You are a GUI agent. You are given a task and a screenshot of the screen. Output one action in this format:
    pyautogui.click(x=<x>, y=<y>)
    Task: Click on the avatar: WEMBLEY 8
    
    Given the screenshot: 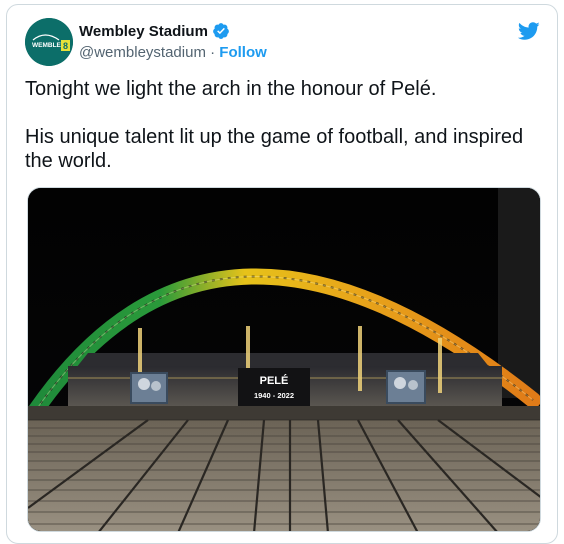 What is the action you would take?
    pyautogui.click(x=49, y=42)
    